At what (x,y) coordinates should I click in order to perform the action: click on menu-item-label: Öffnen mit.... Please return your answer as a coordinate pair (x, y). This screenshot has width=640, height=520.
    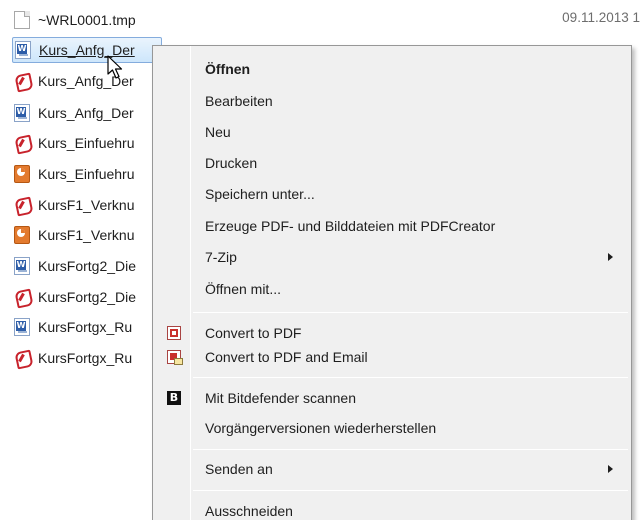
    Looking at the image, I should click on (243, 289).